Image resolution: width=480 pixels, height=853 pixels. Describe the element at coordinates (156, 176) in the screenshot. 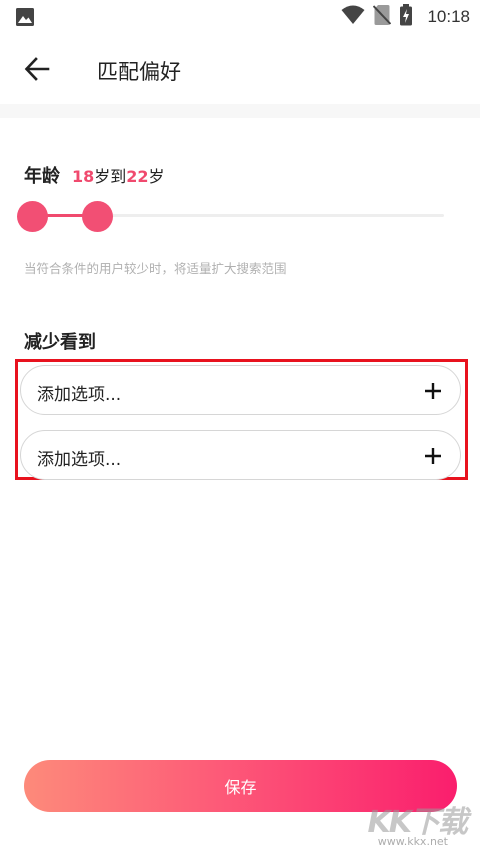

I see `age-unit-end: 岁` at that location.